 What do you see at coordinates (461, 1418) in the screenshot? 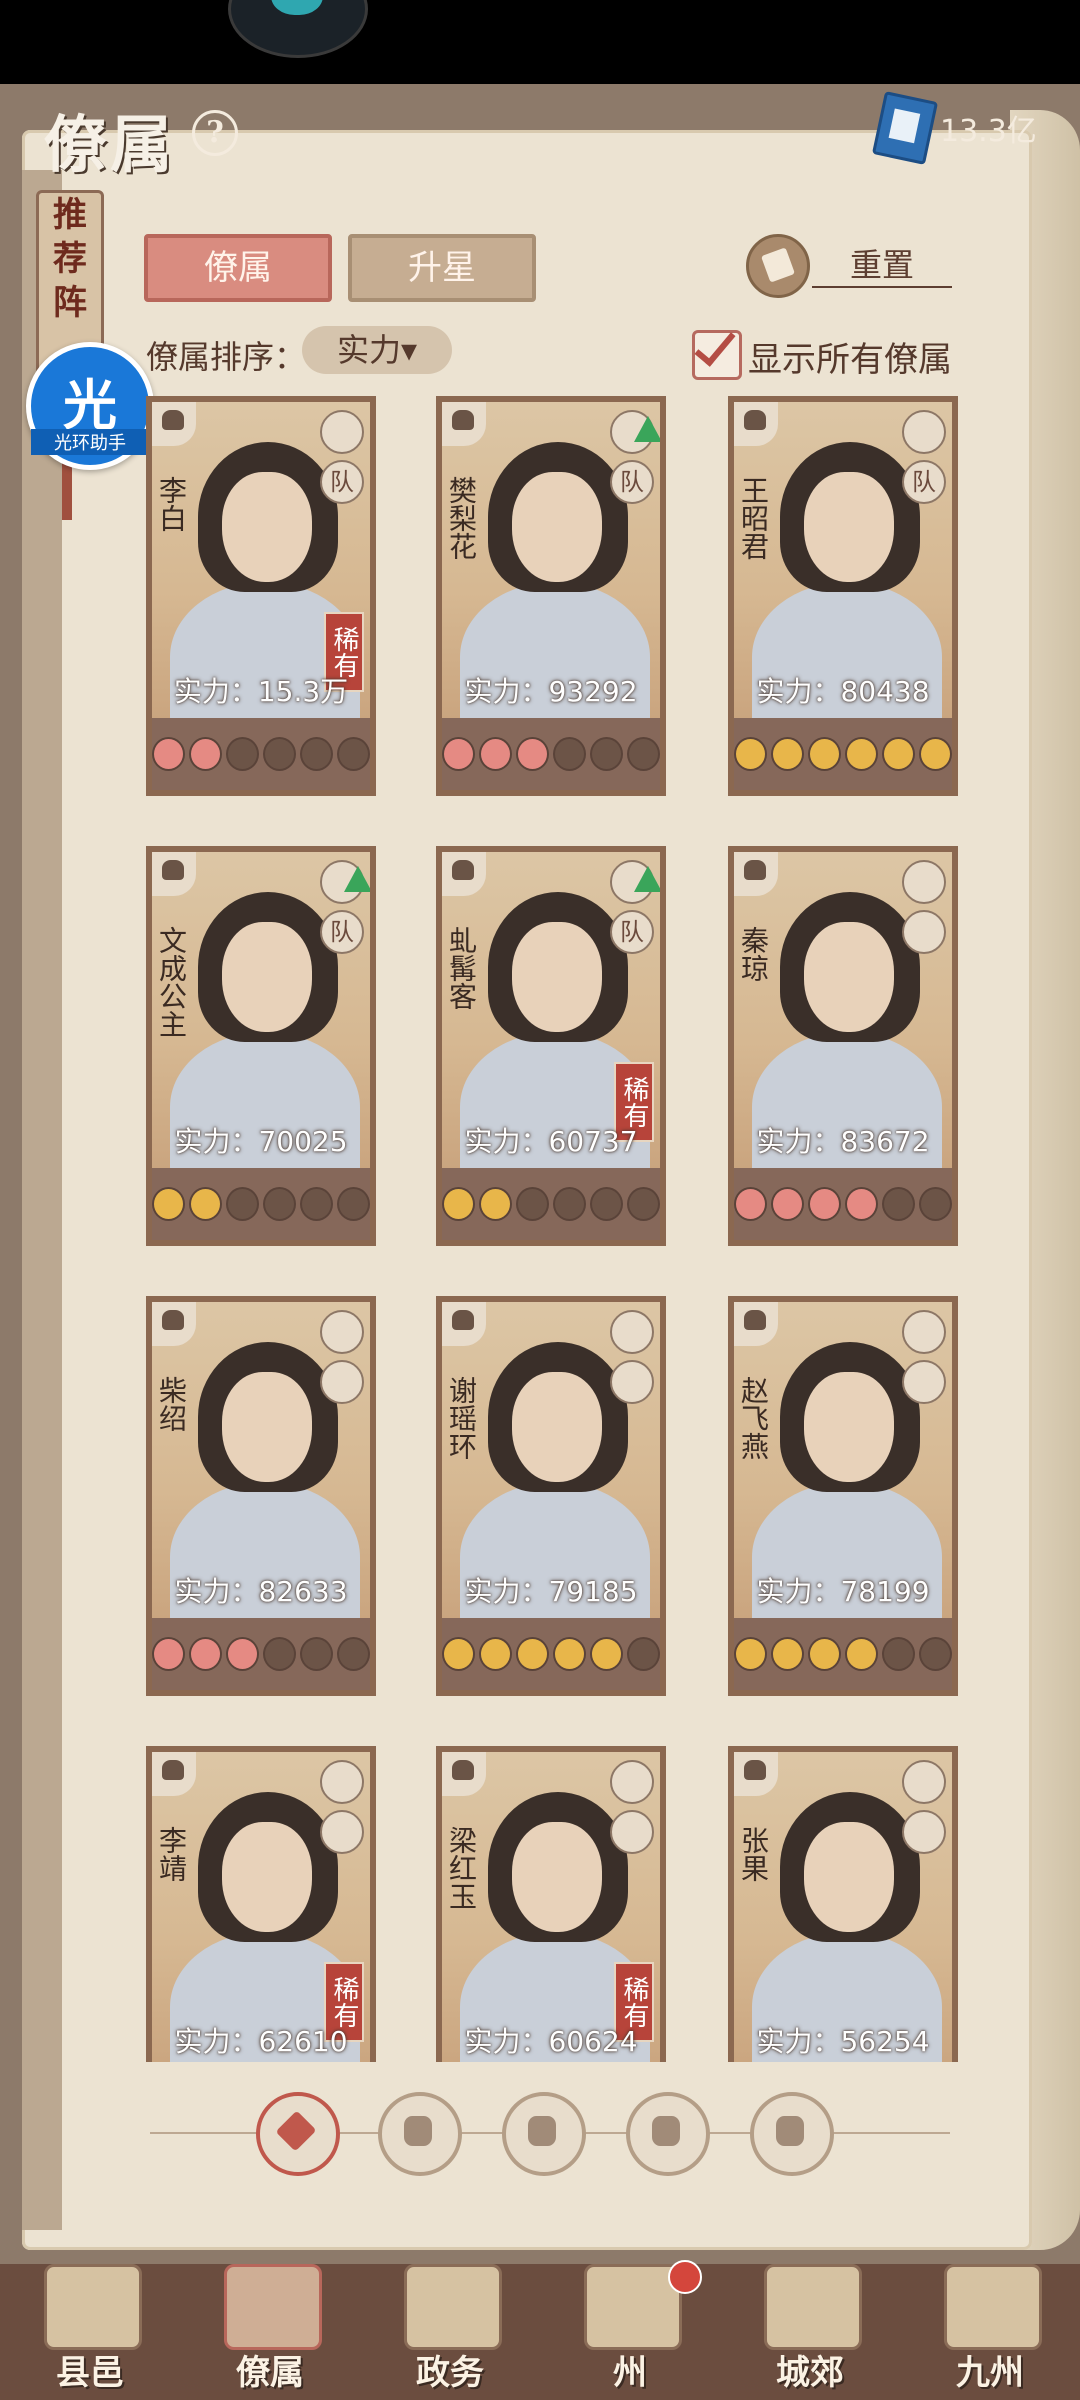
I see `character-name: 谢瑶环` at bounding box center [461, 1418].